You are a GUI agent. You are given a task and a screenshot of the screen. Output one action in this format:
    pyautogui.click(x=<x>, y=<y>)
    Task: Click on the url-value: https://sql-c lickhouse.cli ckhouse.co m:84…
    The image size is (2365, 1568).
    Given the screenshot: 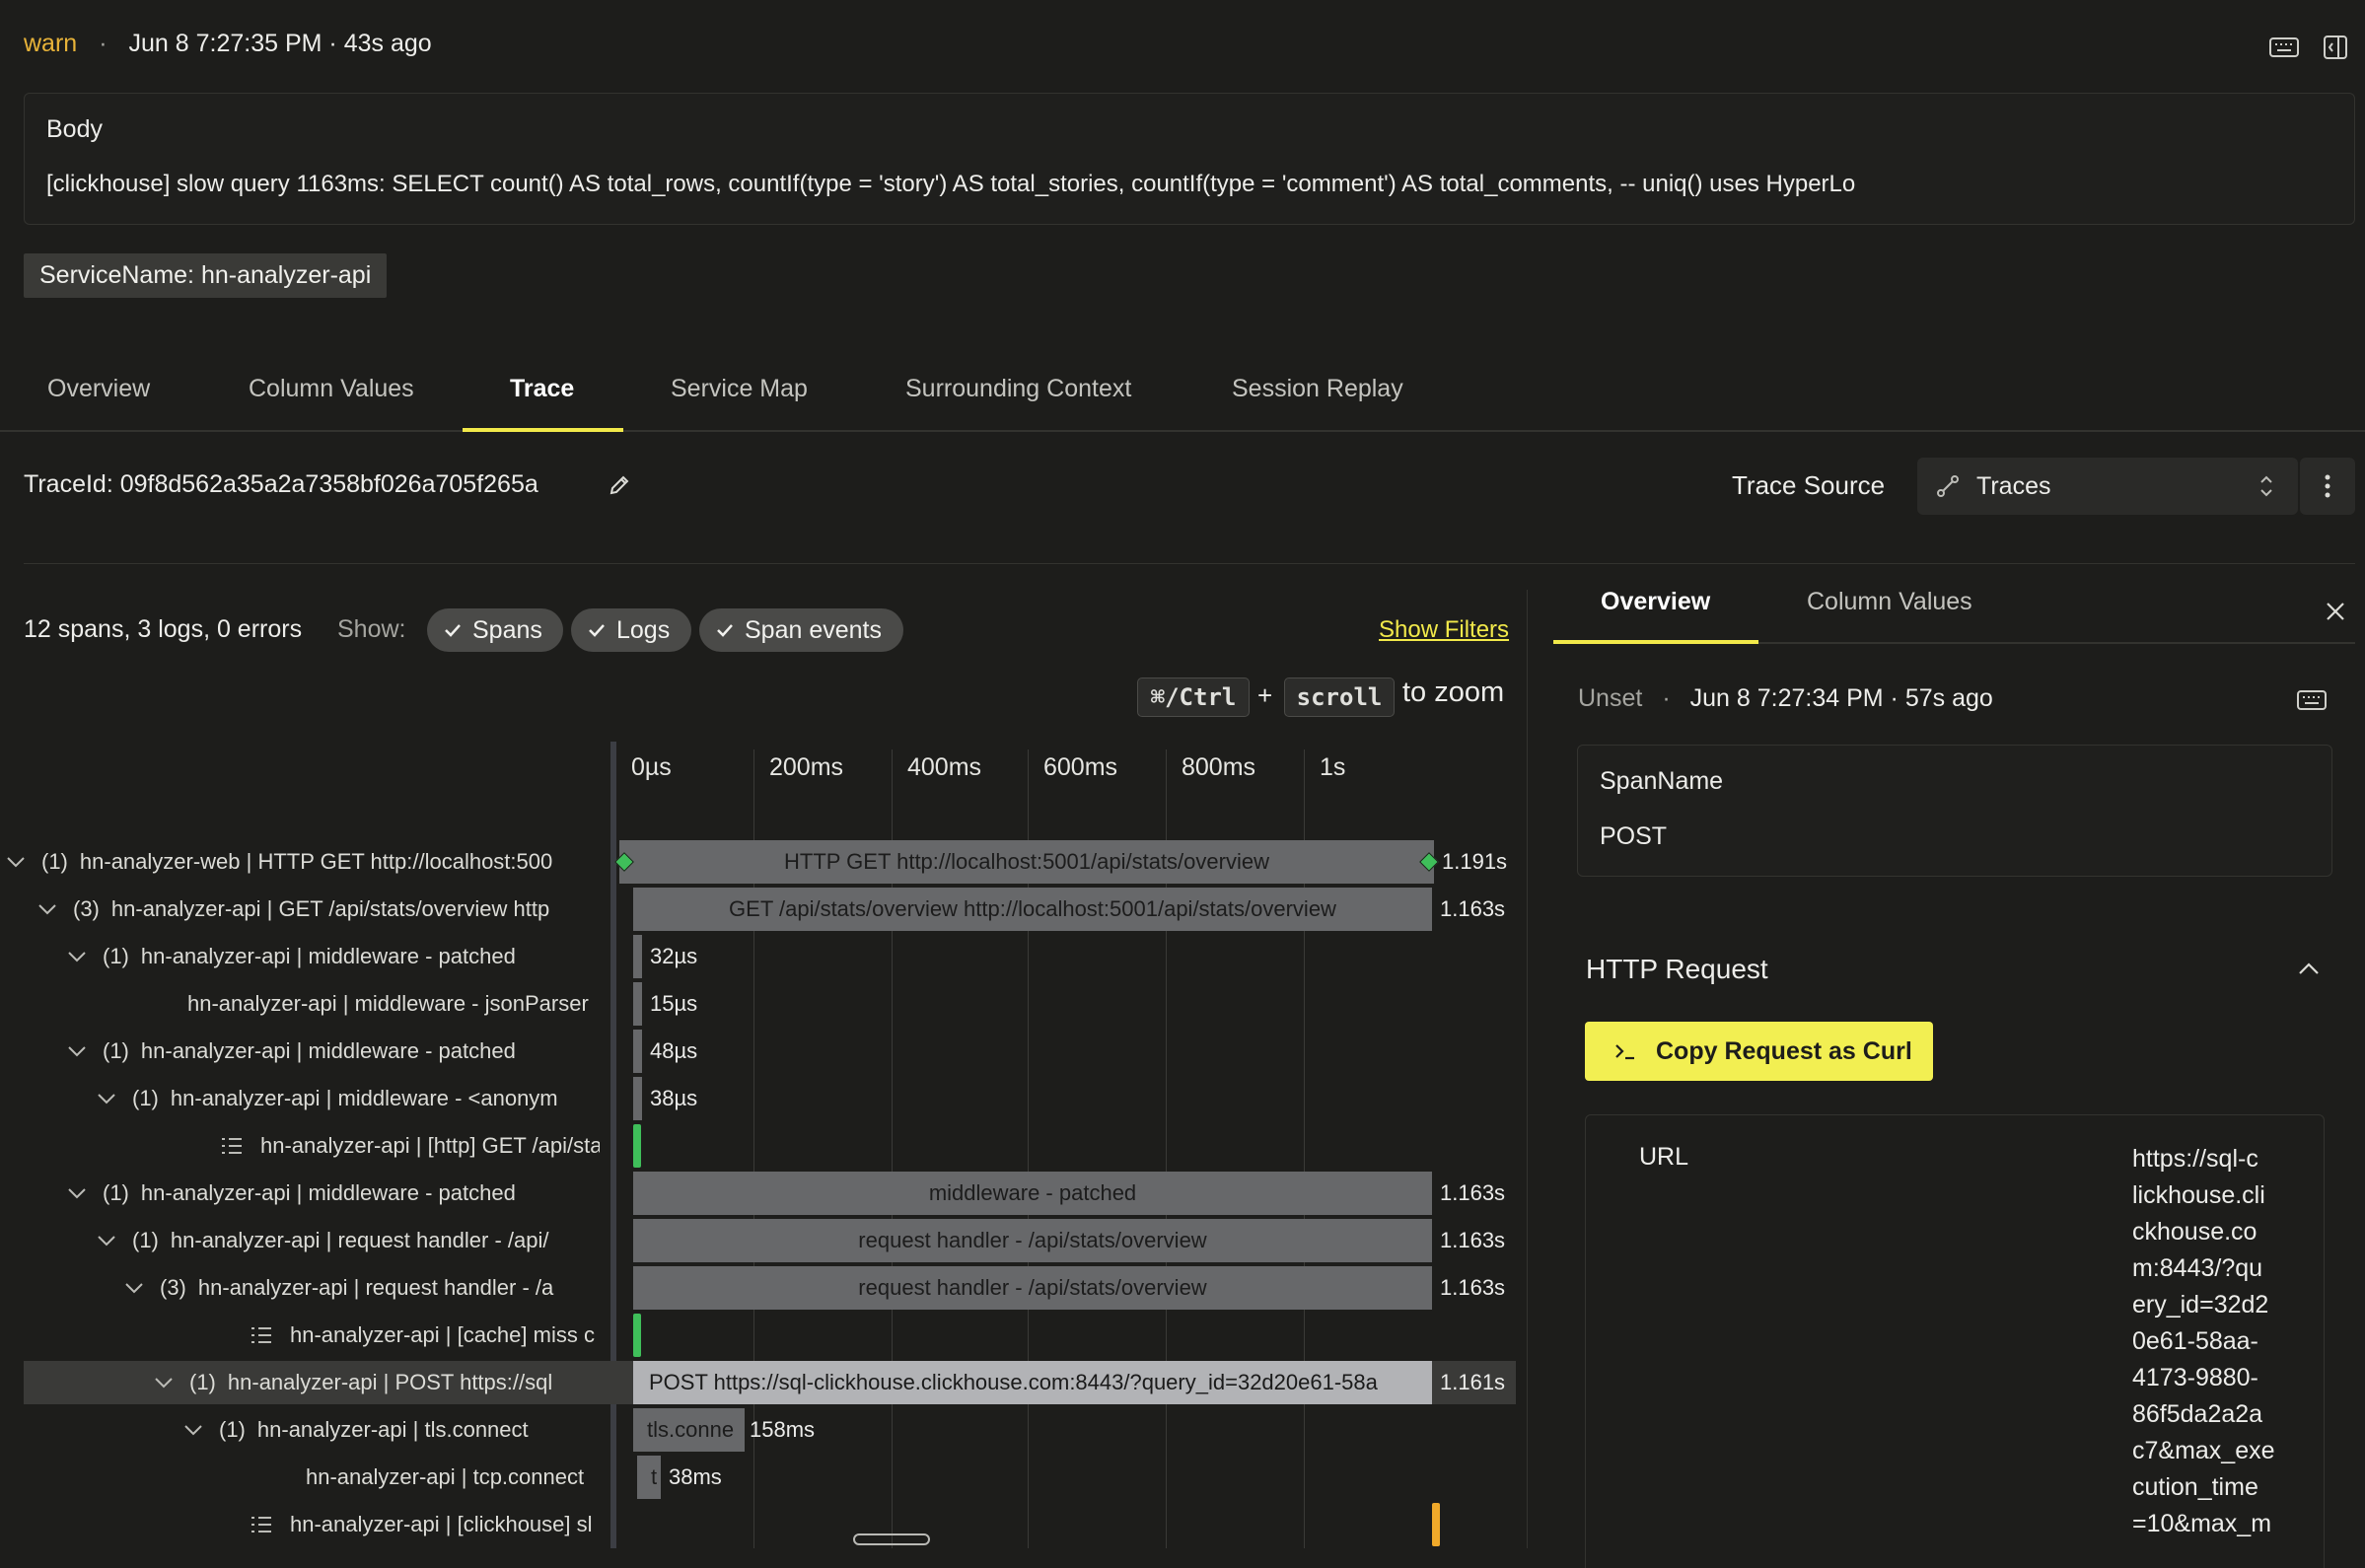 What is the action you would take?
    pyautogui.click(x=2203, y=1341)
    